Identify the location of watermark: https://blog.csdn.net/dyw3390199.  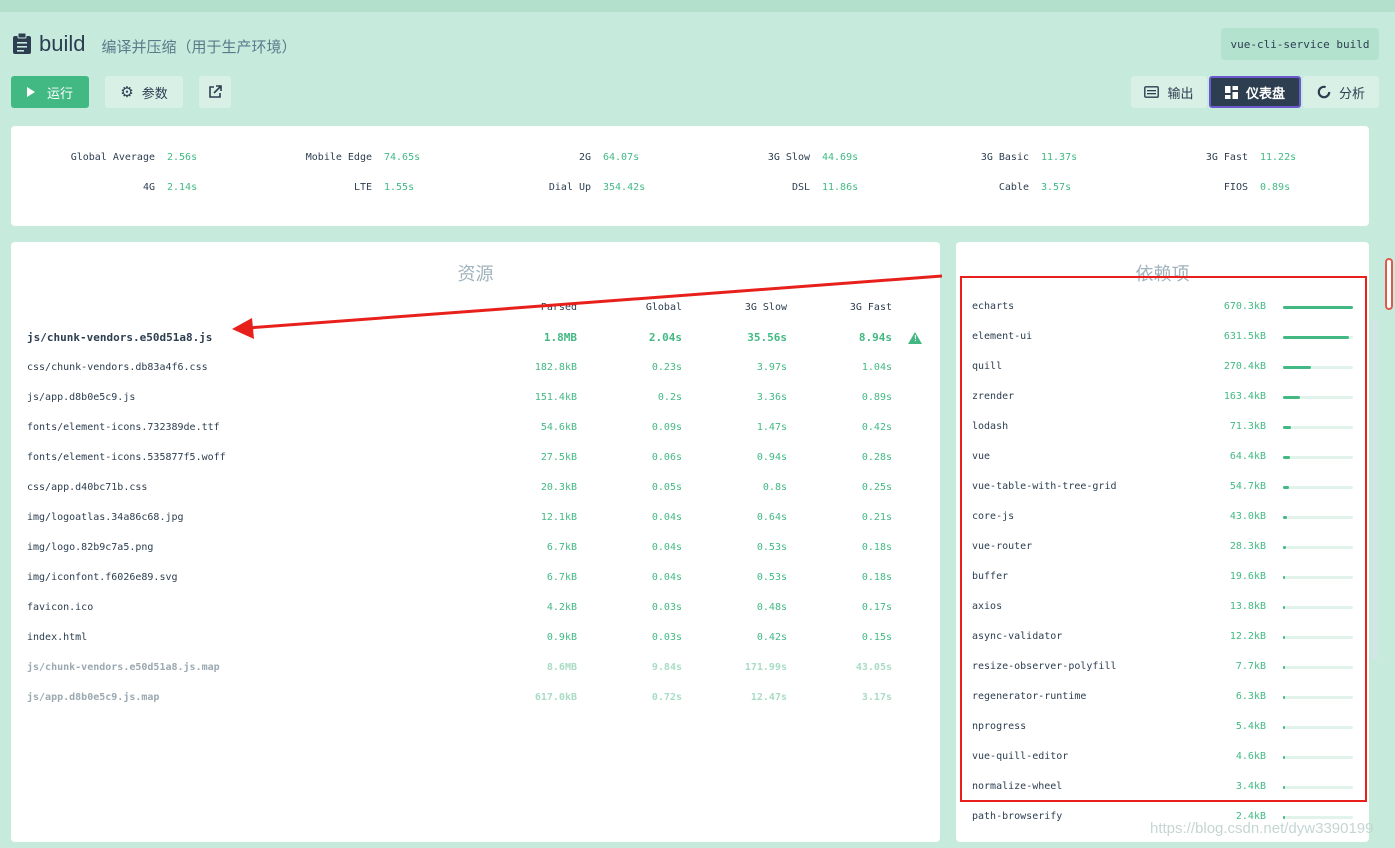
(1262, 828).